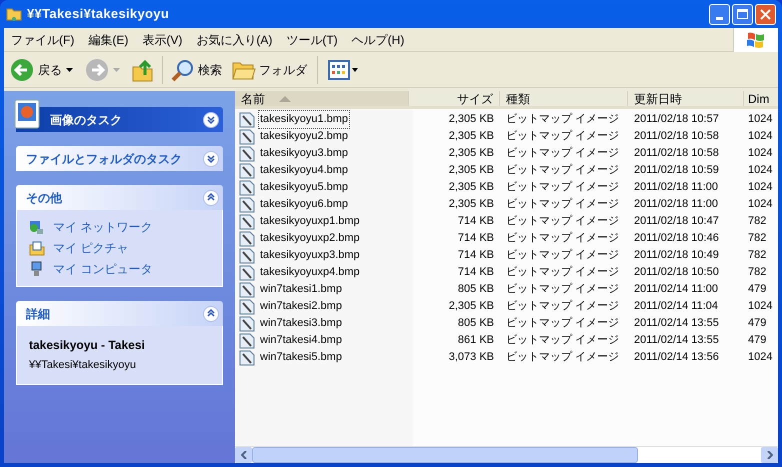 Image resolution: width=782 pixels, height=467 pixels. Describe the element at coordinates (69, 70) in the screenshot. I see `dropdown-arrow-icon` at that location.